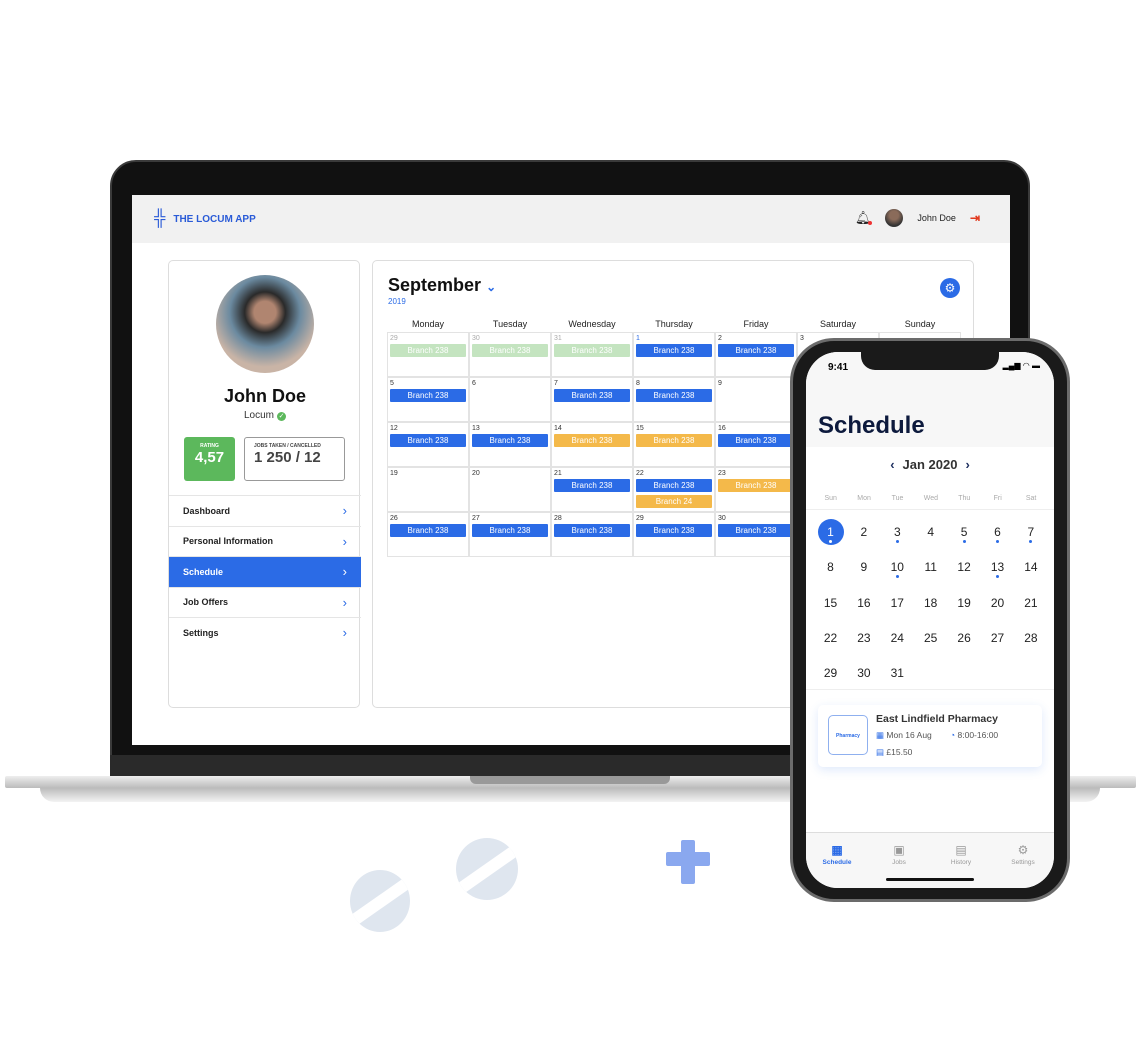 Image resolution: width=1138 pixels, height=1060 pixels. I want to click on top-bar: ╬ THE LOCUM APP 🔔︎ John Doe ⇥, so click(571, 219).